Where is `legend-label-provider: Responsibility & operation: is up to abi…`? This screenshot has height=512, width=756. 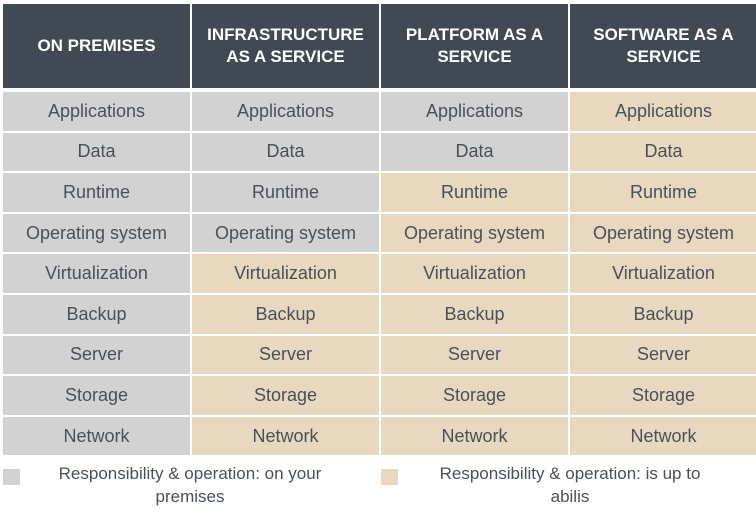 legend-label-provider: Responsibility & operation: is up to abi… is located at coordinates (570, 485).